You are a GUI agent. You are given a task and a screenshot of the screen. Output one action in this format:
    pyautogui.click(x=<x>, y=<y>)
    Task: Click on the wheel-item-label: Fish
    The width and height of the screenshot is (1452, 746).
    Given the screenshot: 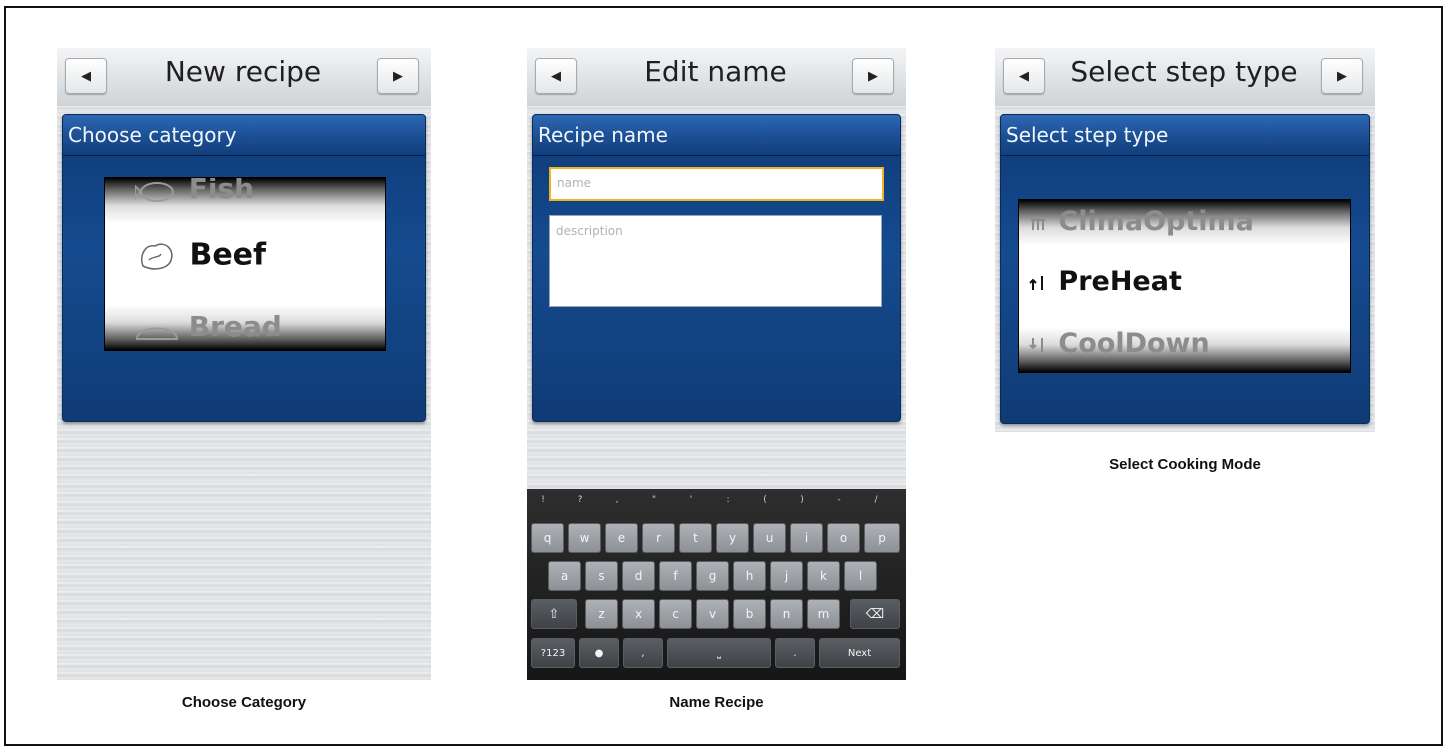 What is the action you would take?
    pyautogui.click(x=221, y=191)
    